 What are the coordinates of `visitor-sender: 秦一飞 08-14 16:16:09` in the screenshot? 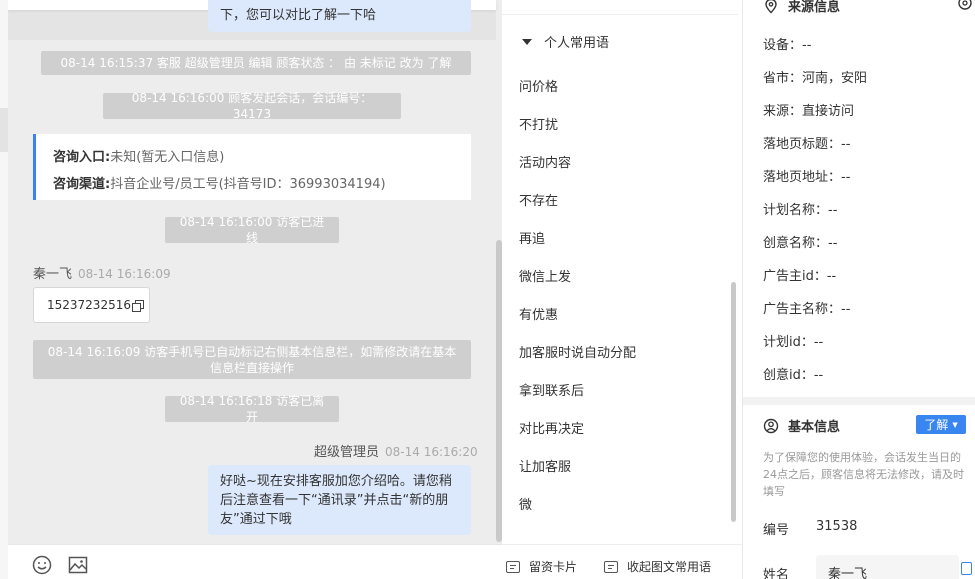 It's located at (102, 272).